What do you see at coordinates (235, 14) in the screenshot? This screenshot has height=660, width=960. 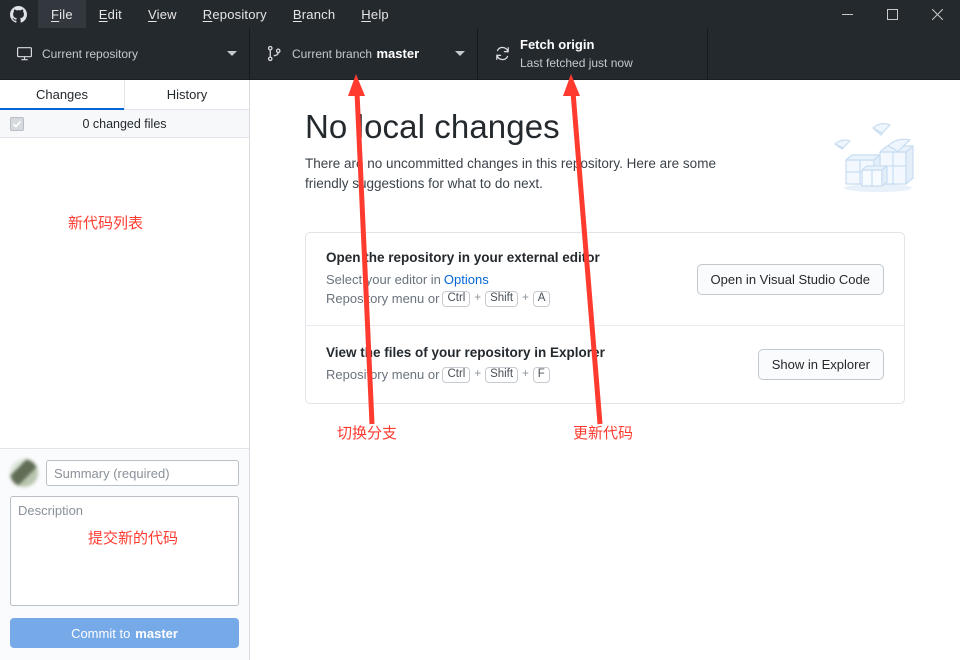 I see `menu-item-repository: Repository` at bounding box center [235, 14].